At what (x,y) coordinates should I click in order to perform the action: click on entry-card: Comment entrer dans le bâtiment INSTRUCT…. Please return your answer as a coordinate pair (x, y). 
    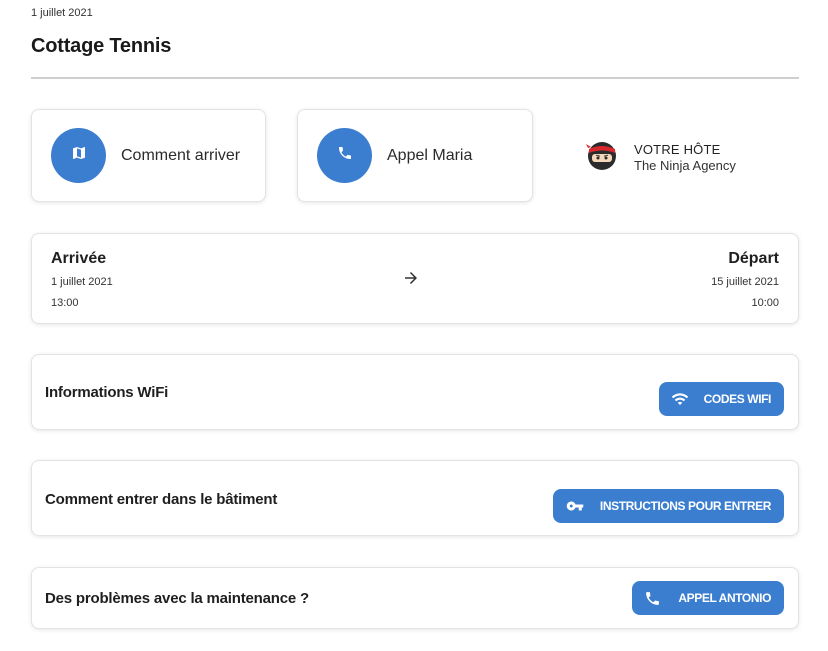
    Looking at the image, I should click on (415, 498).